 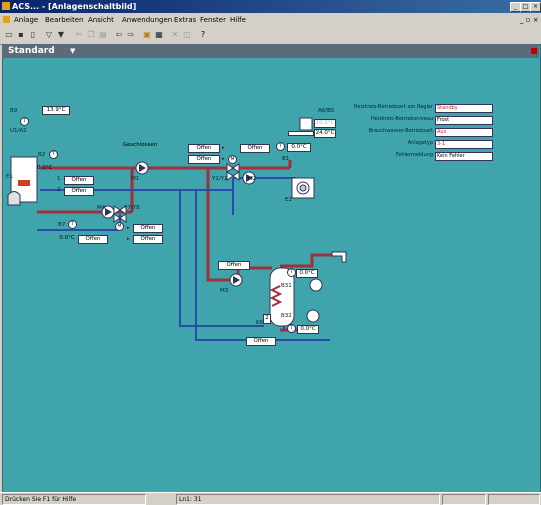 What do you see at coordinates (62, 225) in the screenshot?
I see `b7-label: B7` at bounding box center [62, 225].